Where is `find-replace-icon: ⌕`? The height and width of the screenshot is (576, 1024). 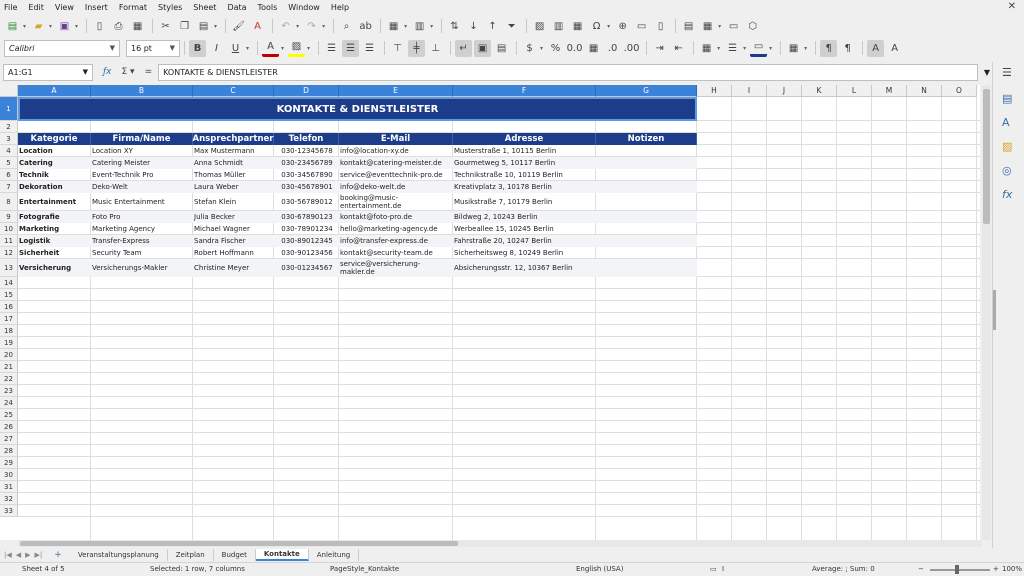
find-replace-icon: ⌕ is located at coordinates (346, 26).